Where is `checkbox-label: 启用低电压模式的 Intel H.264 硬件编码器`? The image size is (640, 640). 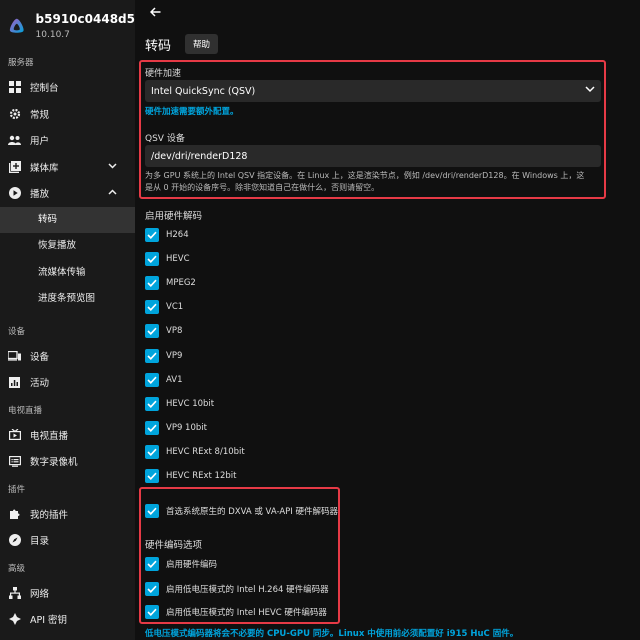
checkbox-label: 启用低电压模式的 Intel H.264 硬件编码器 is located at coordinates (247, 590).